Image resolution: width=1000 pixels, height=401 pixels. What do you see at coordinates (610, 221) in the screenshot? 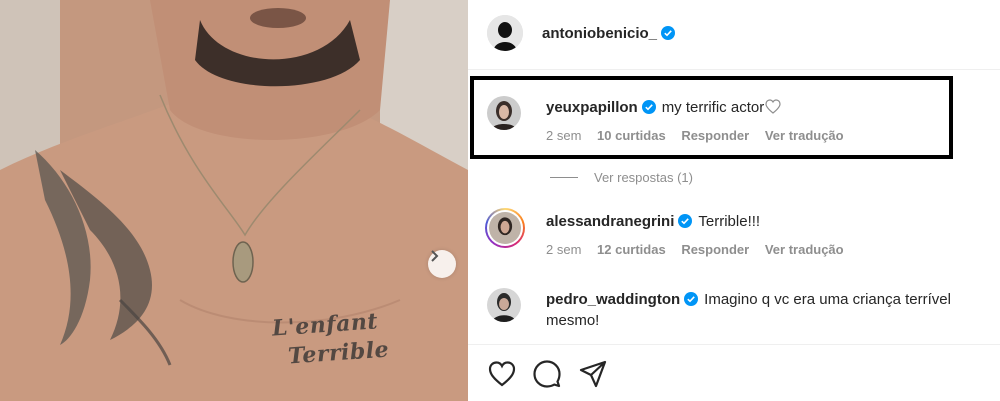
I see `commenter-username: alessandranegrini` at bounding box center [610, 221].